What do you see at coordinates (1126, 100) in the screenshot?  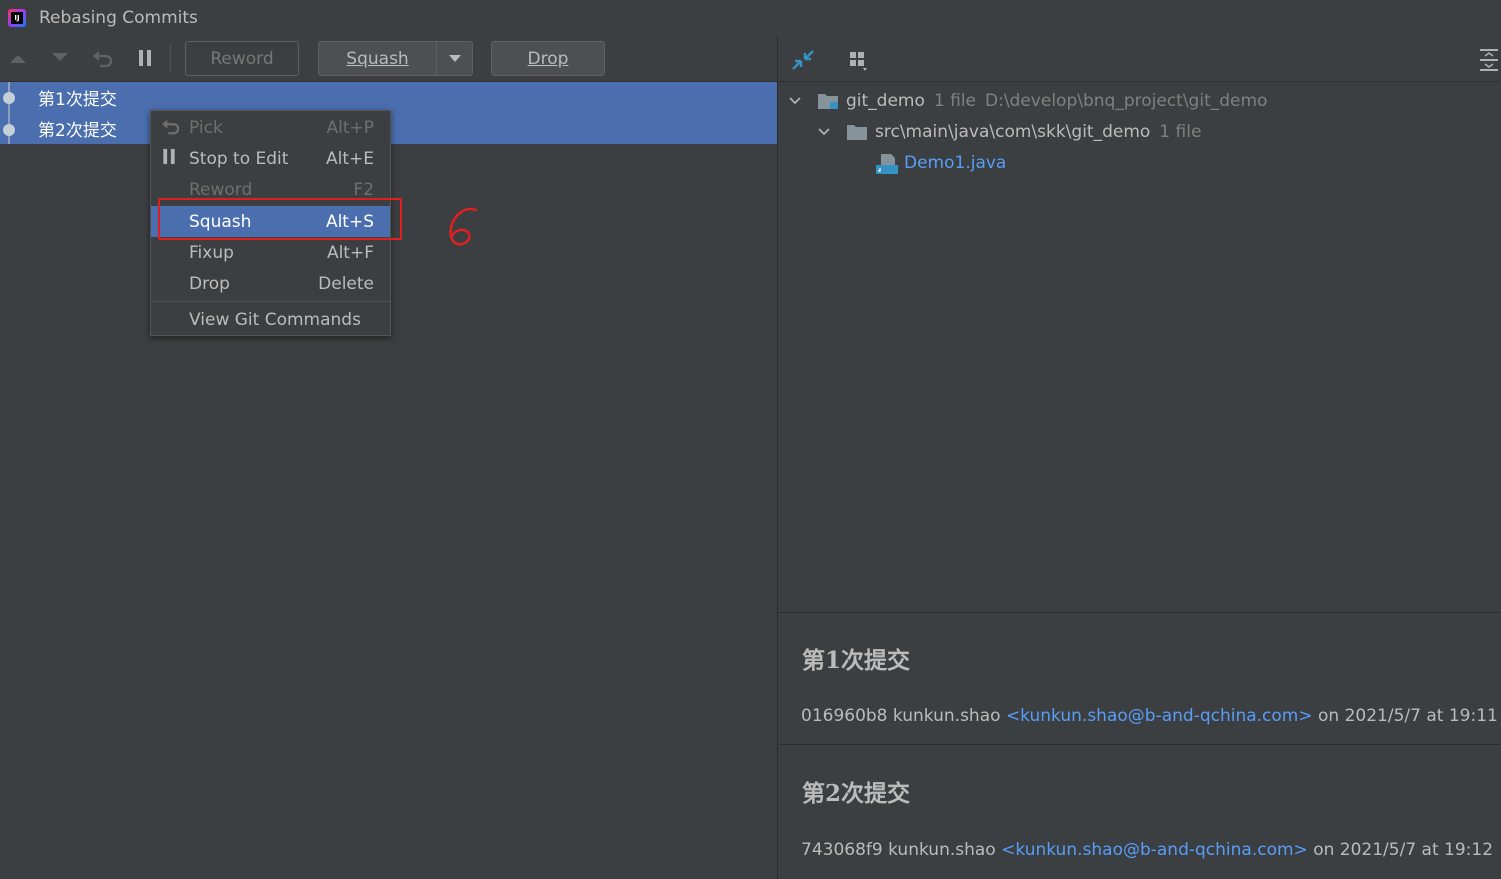 I see `tree-node-path: D:\develop\bnq_project\git_demo` at bounding box center [1126, 100].